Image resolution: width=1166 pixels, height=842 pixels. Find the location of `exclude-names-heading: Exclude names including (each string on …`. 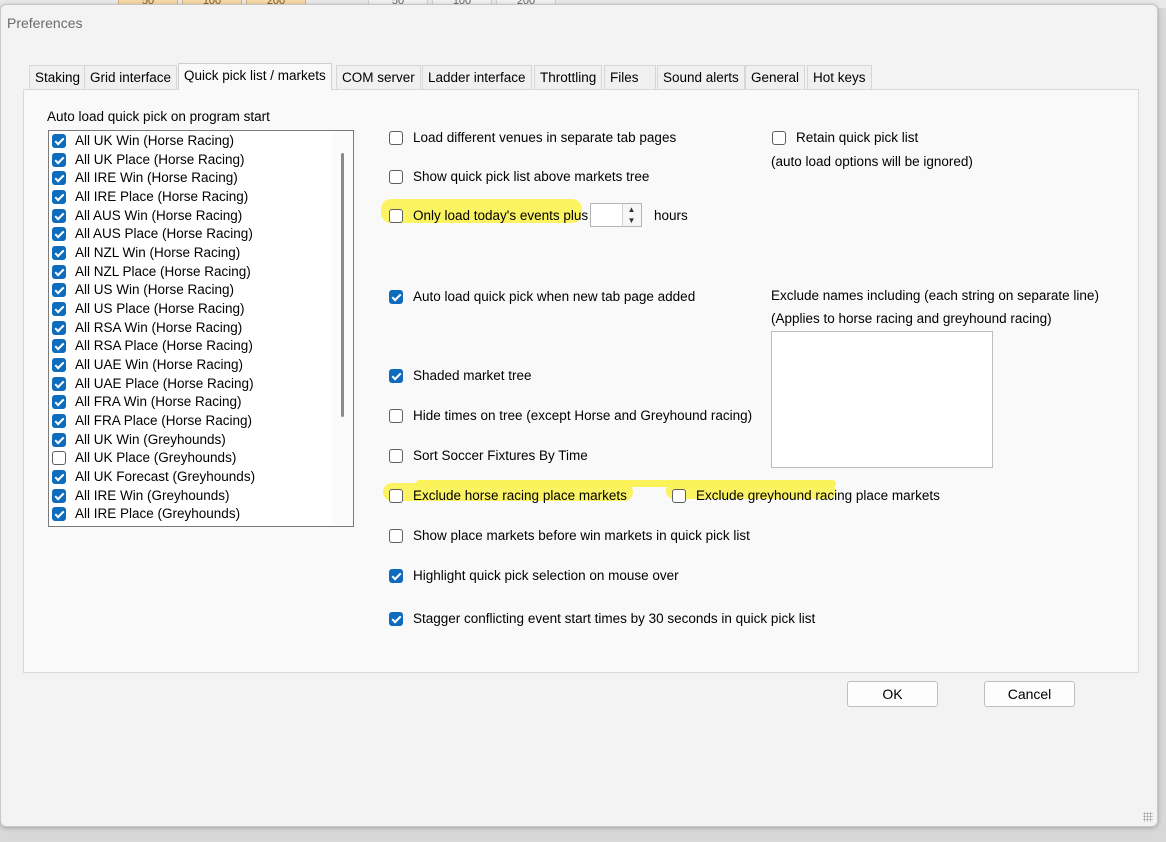

exclude-names-heading: Exclude names including (each string on … is located at coordinates (935, 295).